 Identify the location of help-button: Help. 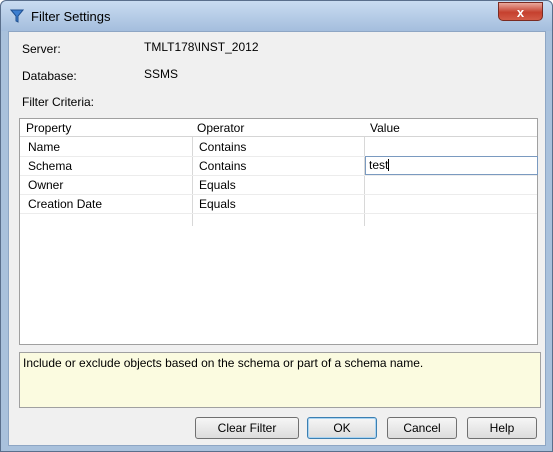
(502, 428).